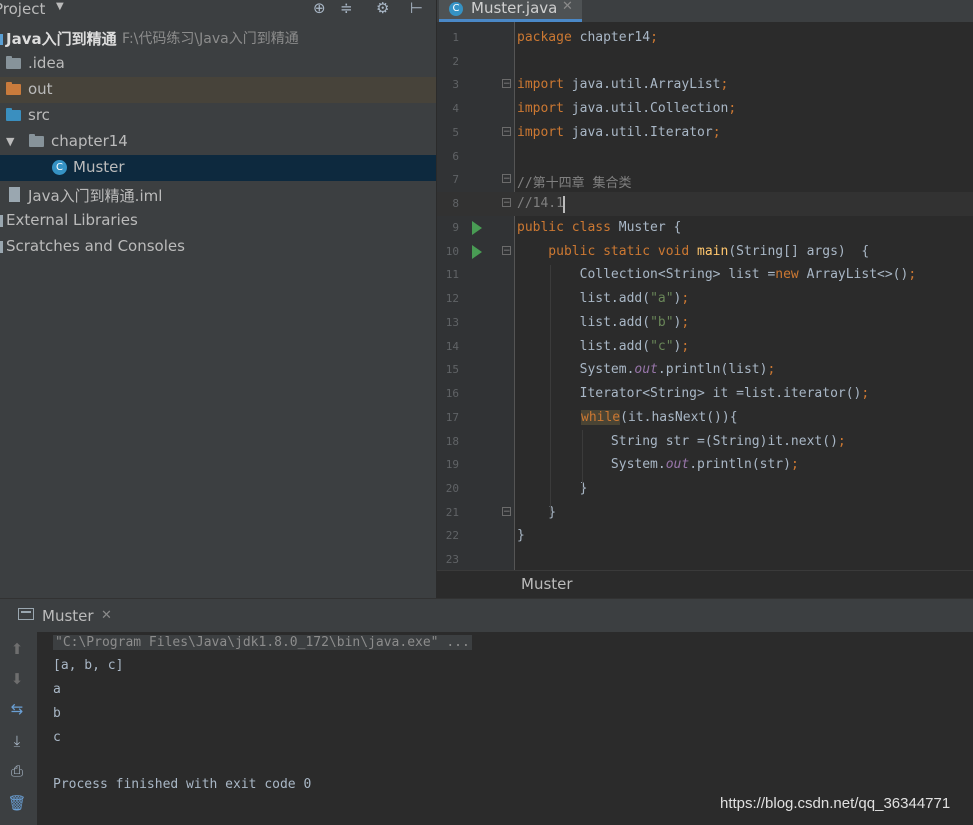 This screenshot has height=825, width=973. Describe the element at coordinates (705, 442) in the screenshot. I see `code-line: 18 String str =(String)it.next();` at that location.